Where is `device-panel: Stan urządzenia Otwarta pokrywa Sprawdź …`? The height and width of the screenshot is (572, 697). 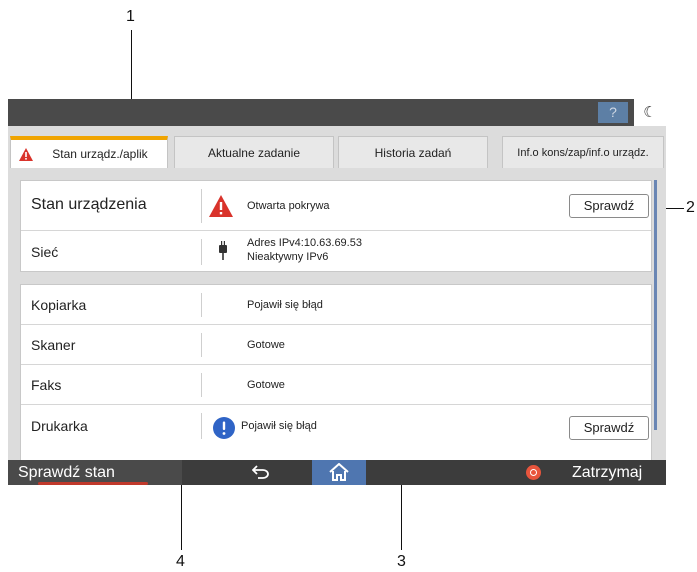 device-panel: Stan urządzenia Otwarta pokrywa Sprawdź … is located at coordinates (336, 226).